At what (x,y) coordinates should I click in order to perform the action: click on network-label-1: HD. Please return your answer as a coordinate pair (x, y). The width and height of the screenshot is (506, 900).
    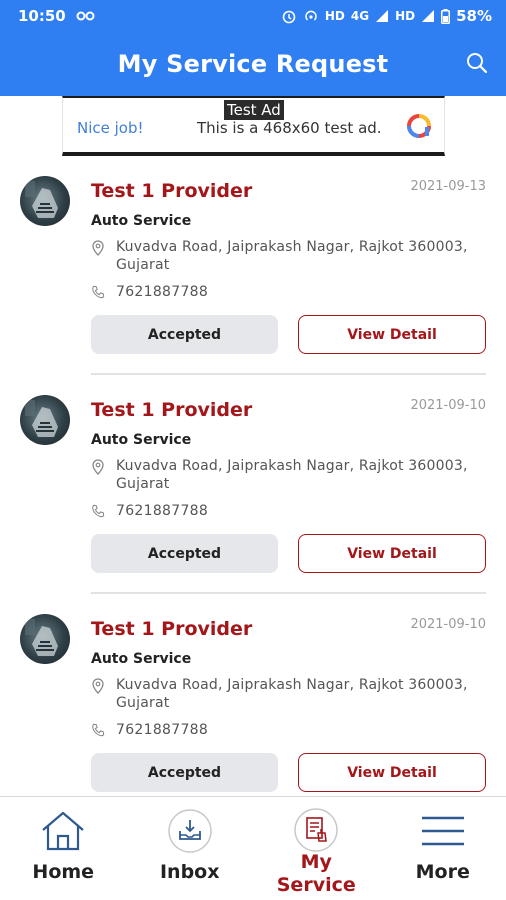
    Looking at the image, I should click on (334, 16).